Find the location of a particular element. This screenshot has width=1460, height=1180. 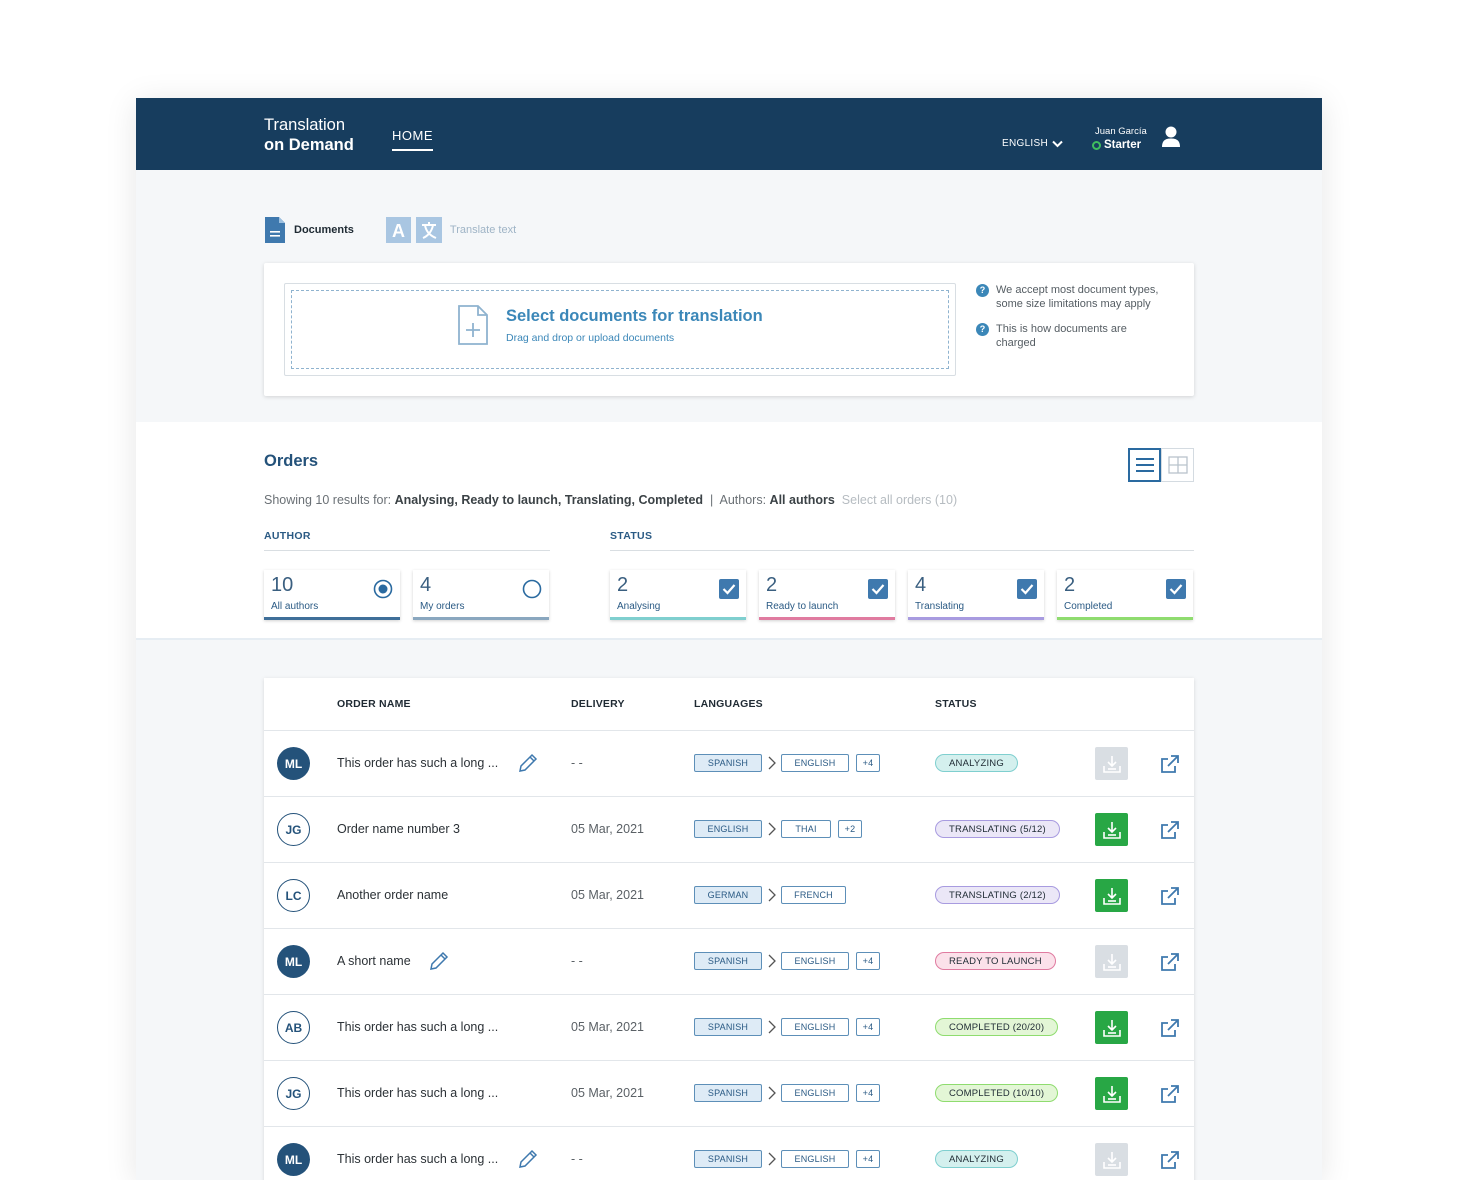

target-language-tag: FRENCH is located at coordinates (813, 895).